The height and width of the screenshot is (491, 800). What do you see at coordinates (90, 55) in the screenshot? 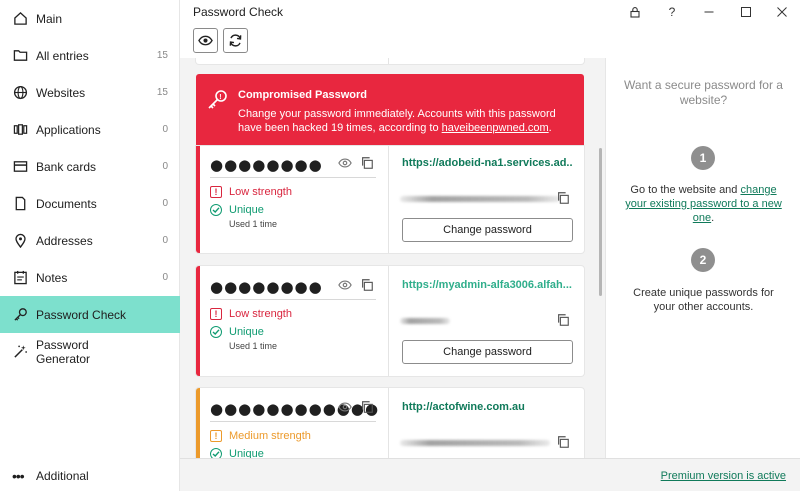
I see `sidebar-item-all-entries: All entries 15` at bounding box center [90, 55].